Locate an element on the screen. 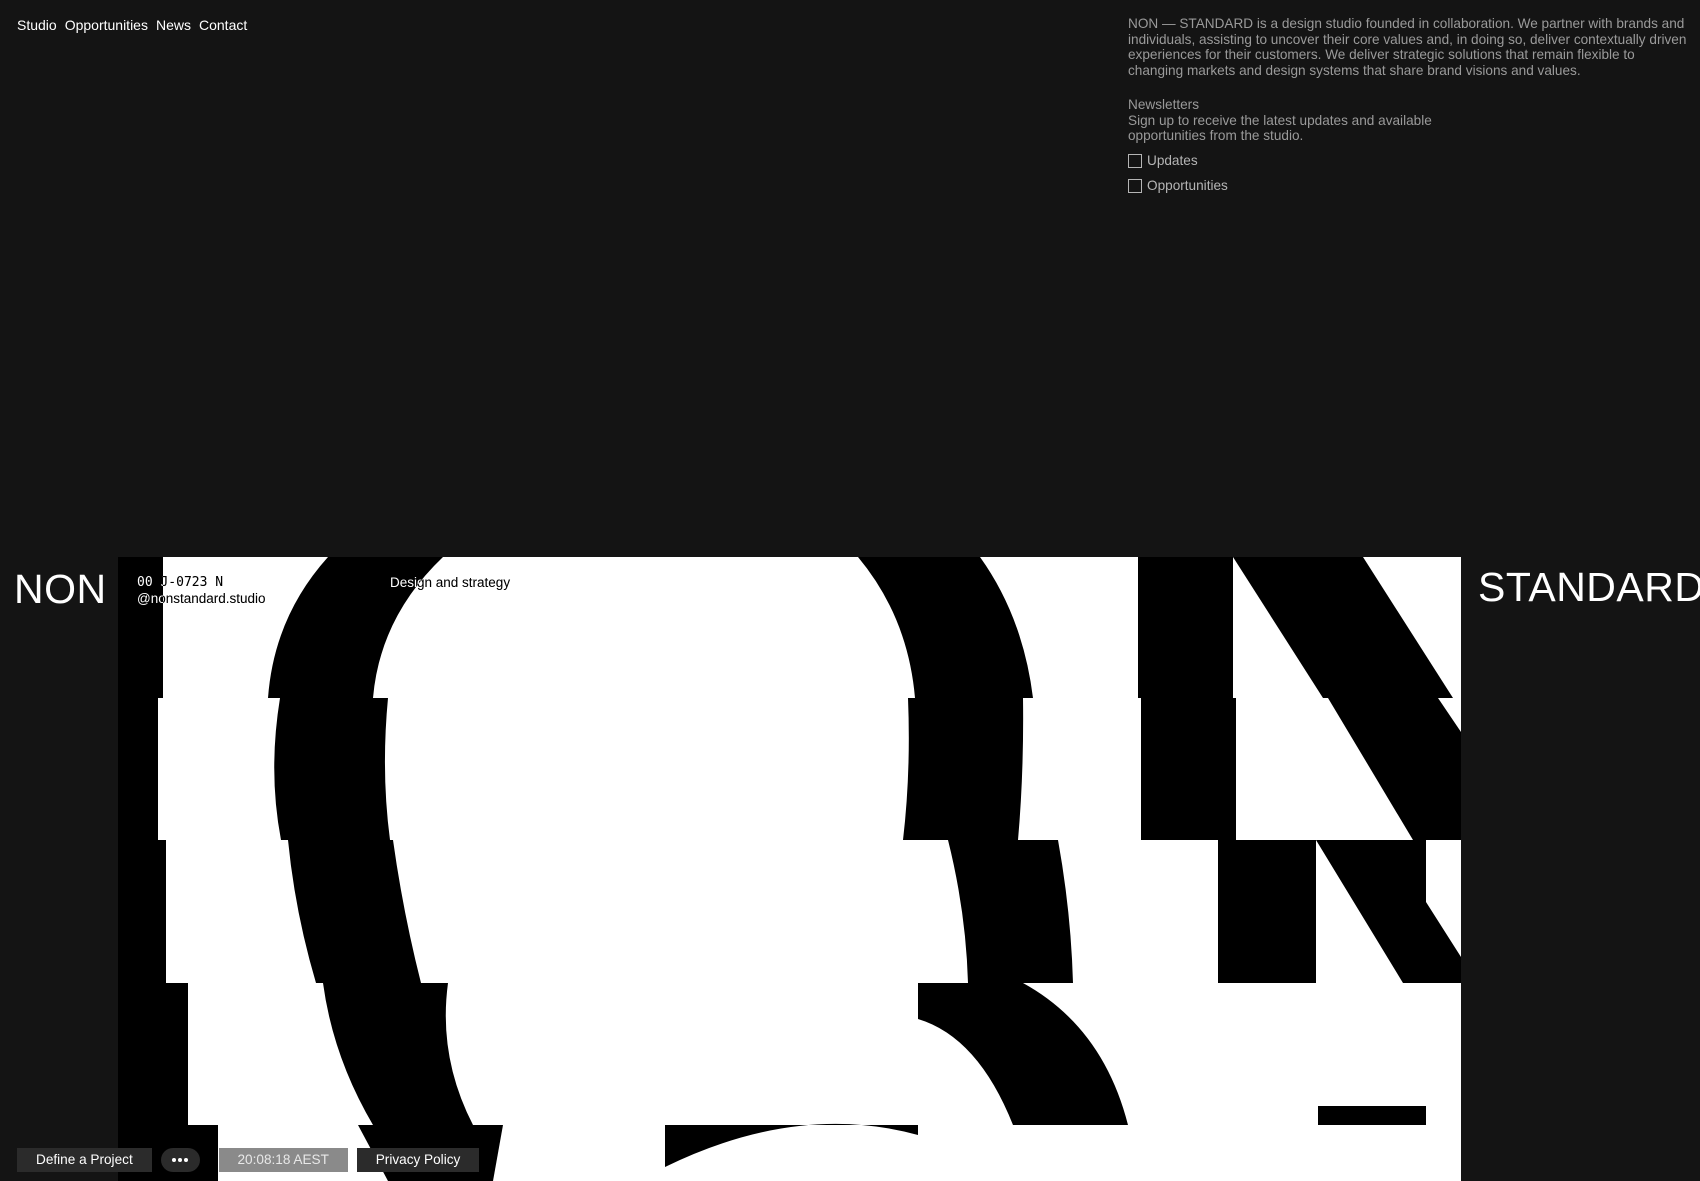  nav-item-studio: Studio is located at coordinates (37, 25).